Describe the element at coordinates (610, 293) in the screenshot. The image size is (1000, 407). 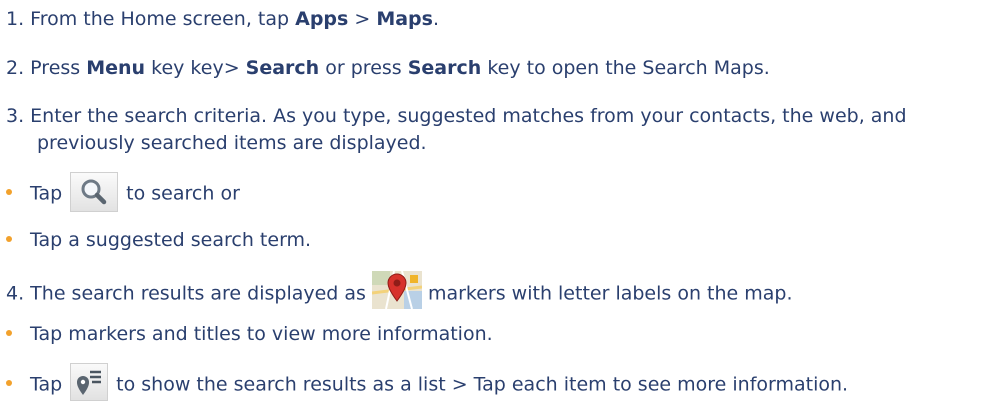
I see `step-4-text-post: markers with letter labels on the map.` at that location.